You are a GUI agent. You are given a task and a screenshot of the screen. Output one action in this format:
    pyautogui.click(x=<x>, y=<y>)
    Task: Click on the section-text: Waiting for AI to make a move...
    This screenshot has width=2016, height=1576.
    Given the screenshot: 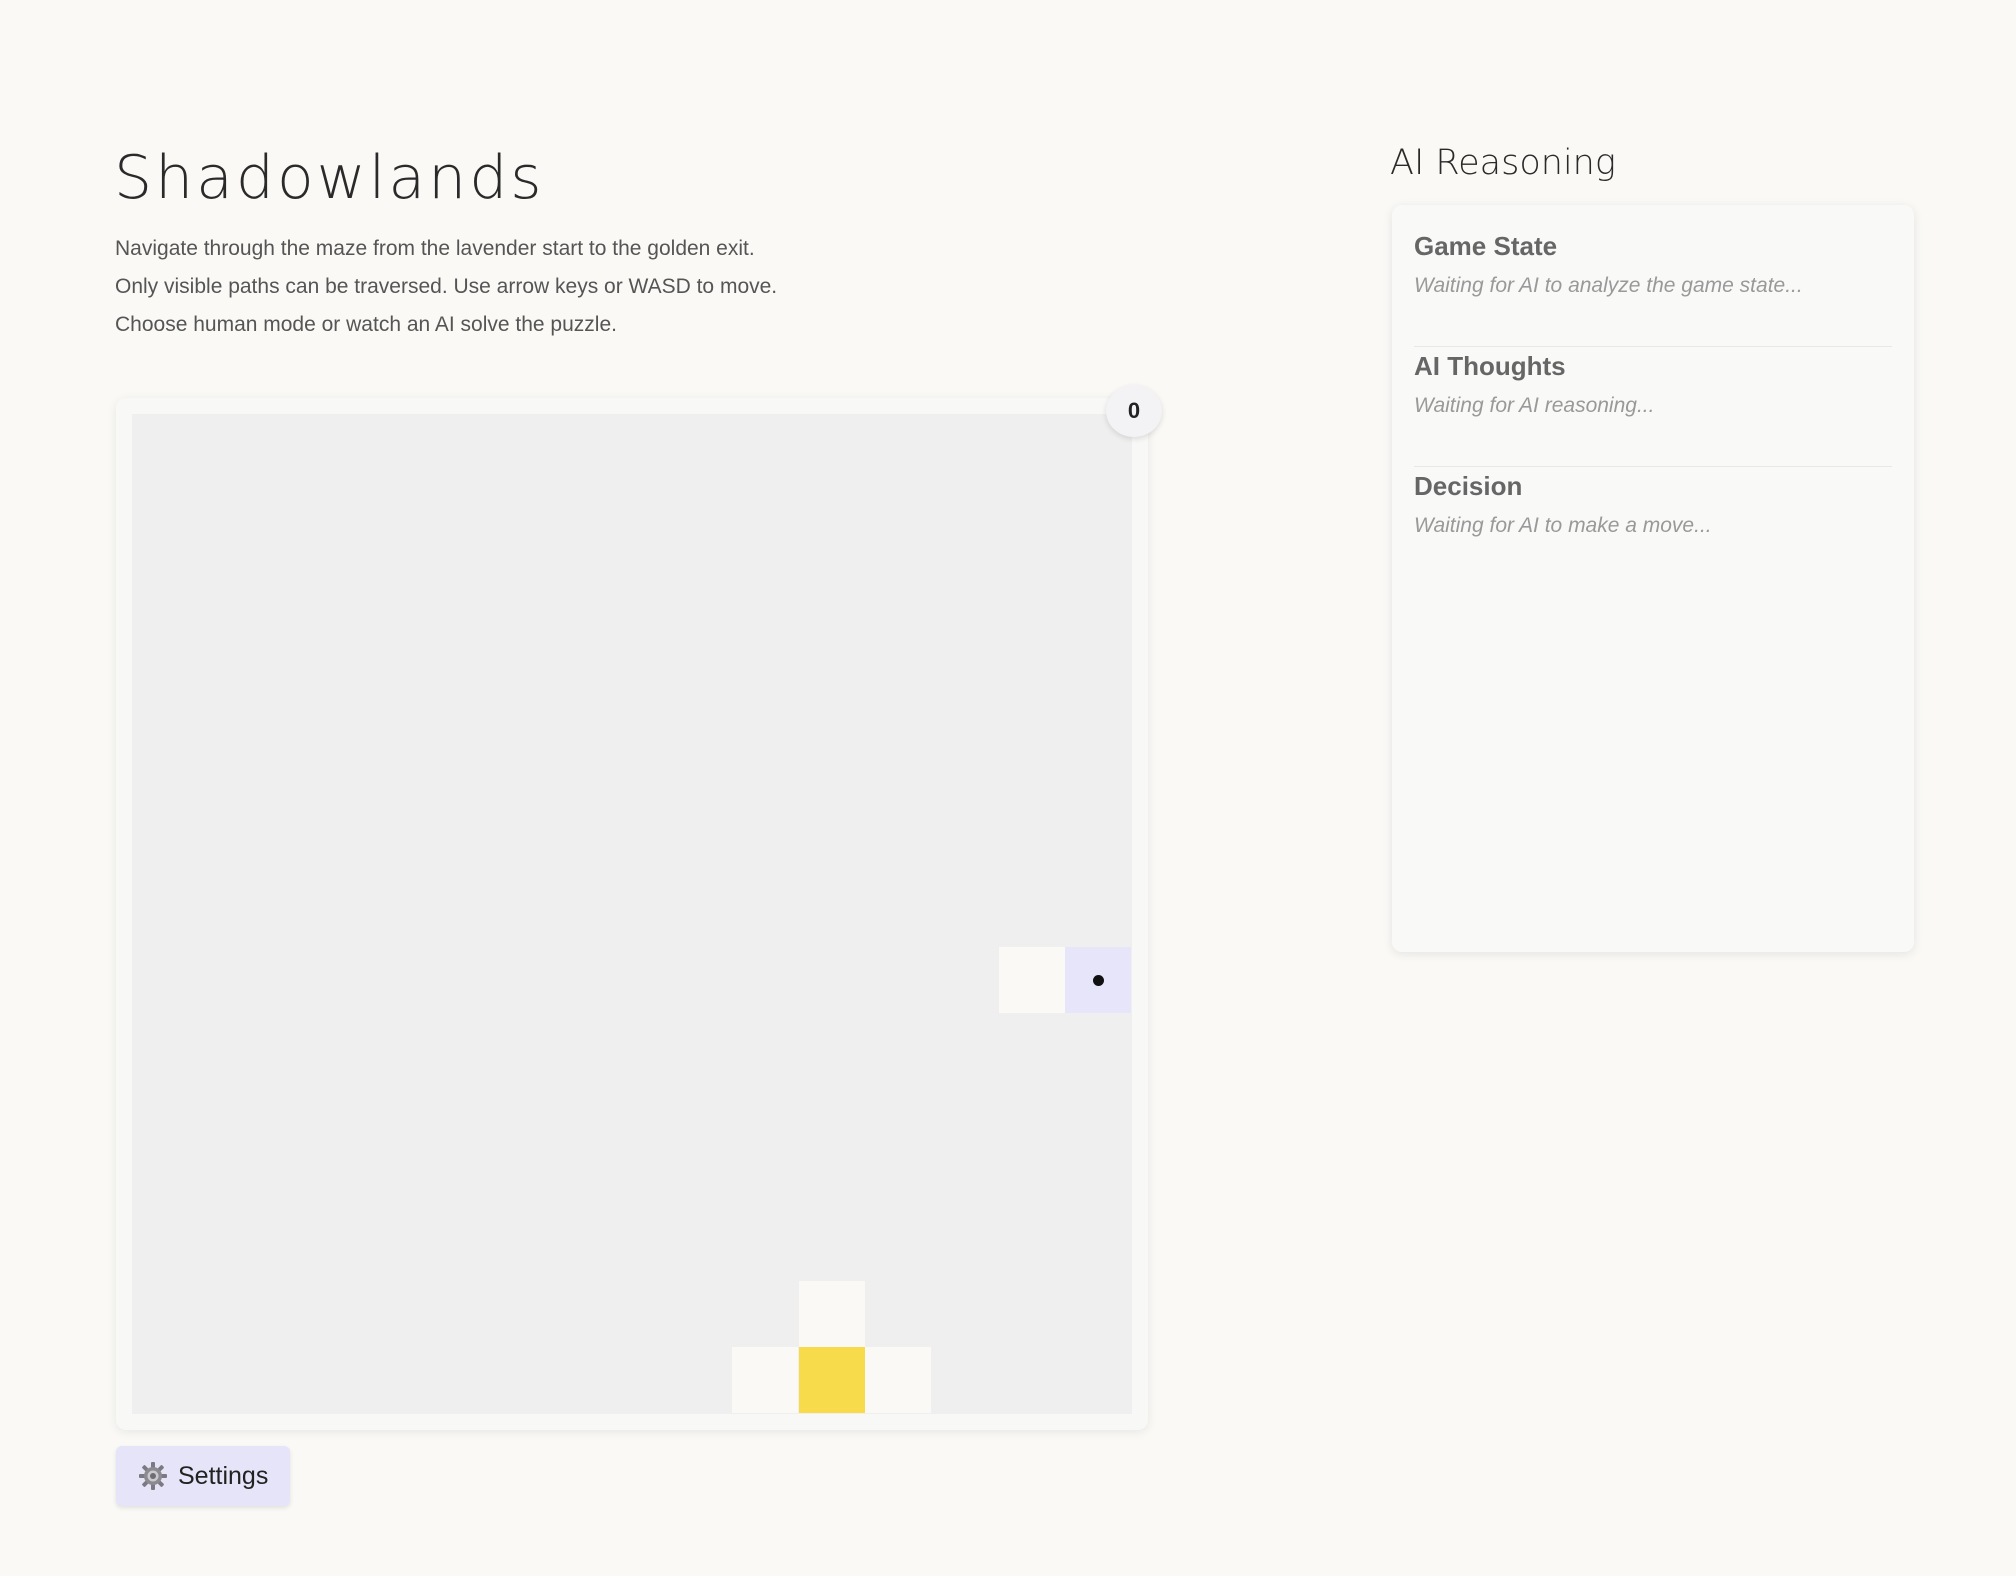 What is the action you would take?
    pyautogui.click(x=1563, y=525)
    